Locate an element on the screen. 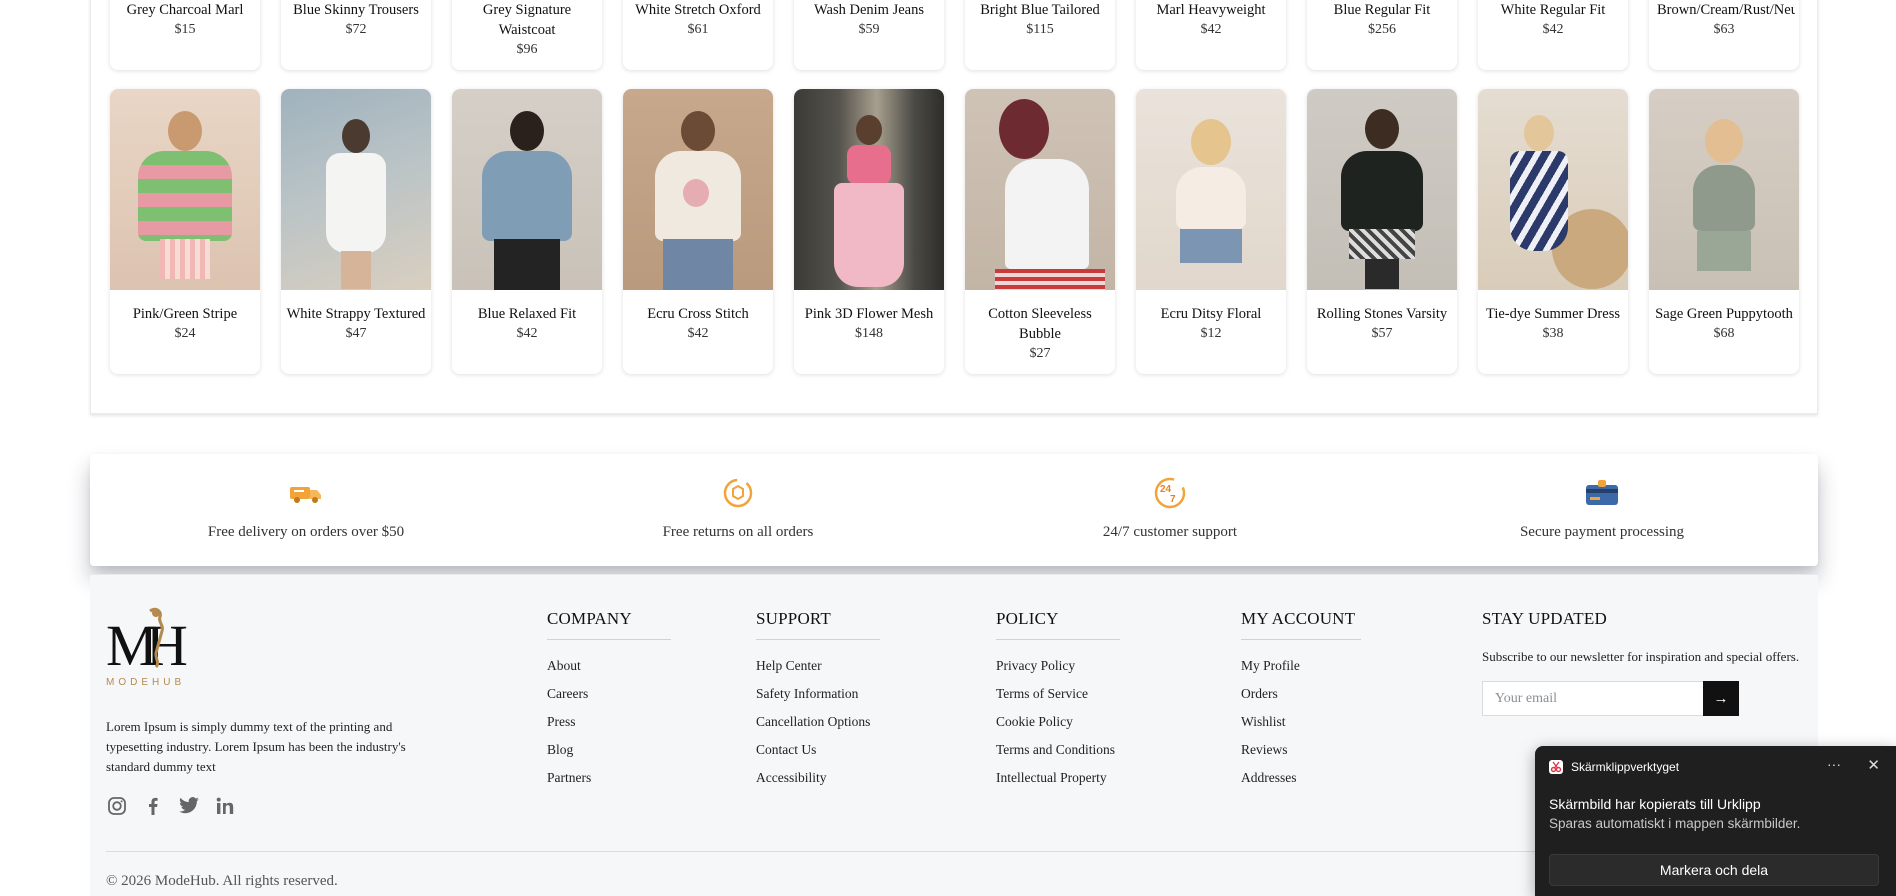 The height and width of the screenshot is (896, 1896). newsletter-submit-button: → is located at coordinates (1721, 698).